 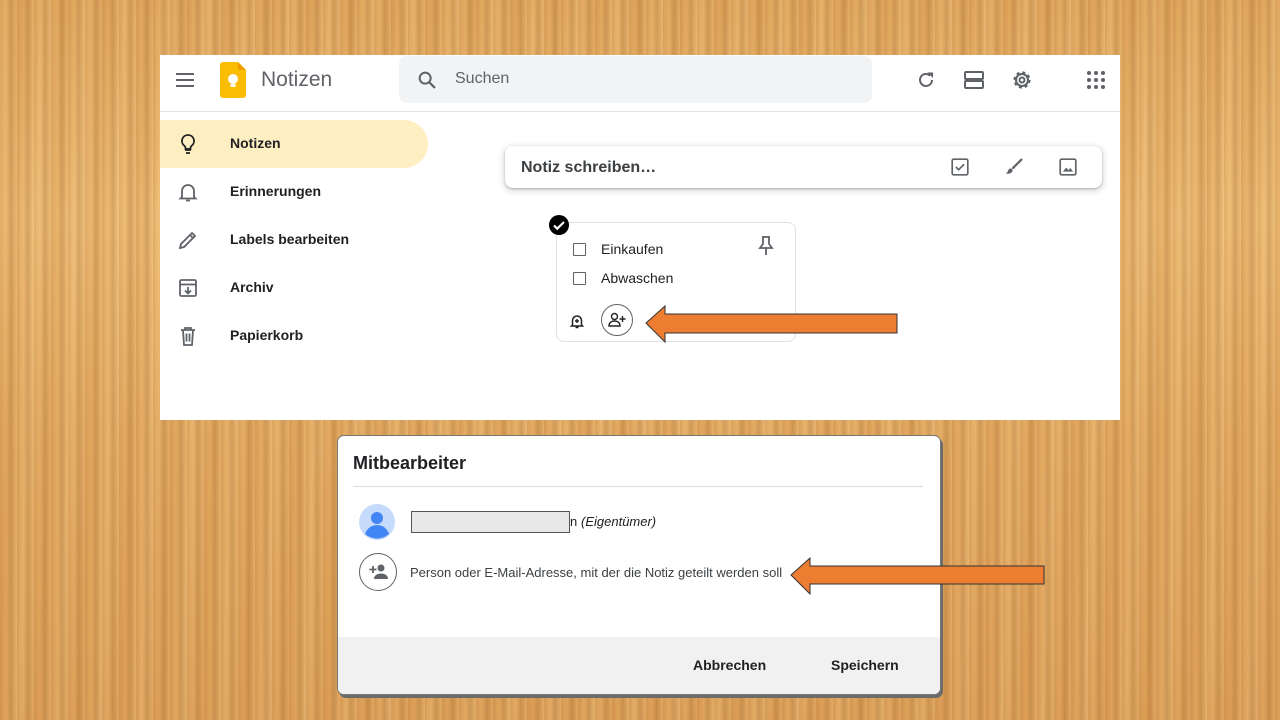 I want to click on bell-icon, so click(x=188, y=193).